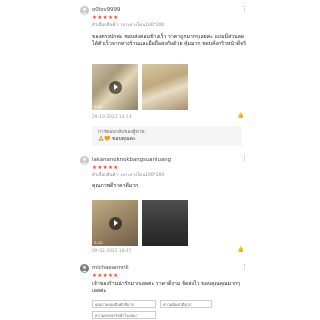  What do you see at coordinates (124, 304) in the screenshot?
I see `review-tag: คุณภาพของสินค้าดีมาก` at bounding box center [124, 304].